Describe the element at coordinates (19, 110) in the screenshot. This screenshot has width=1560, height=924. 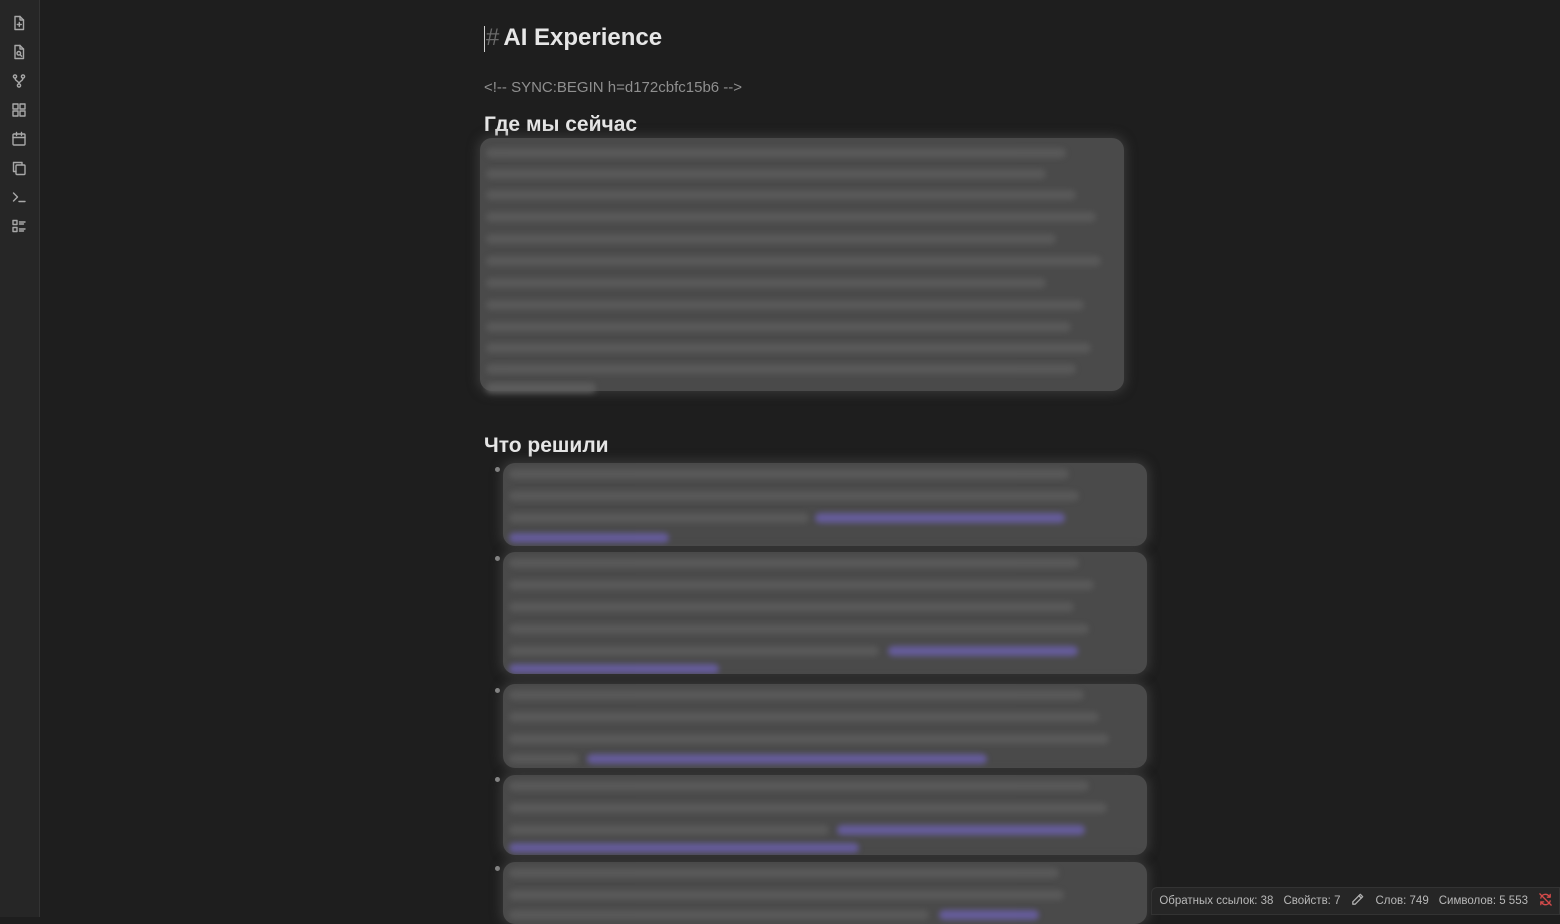
I see `grid-icon` at that location.